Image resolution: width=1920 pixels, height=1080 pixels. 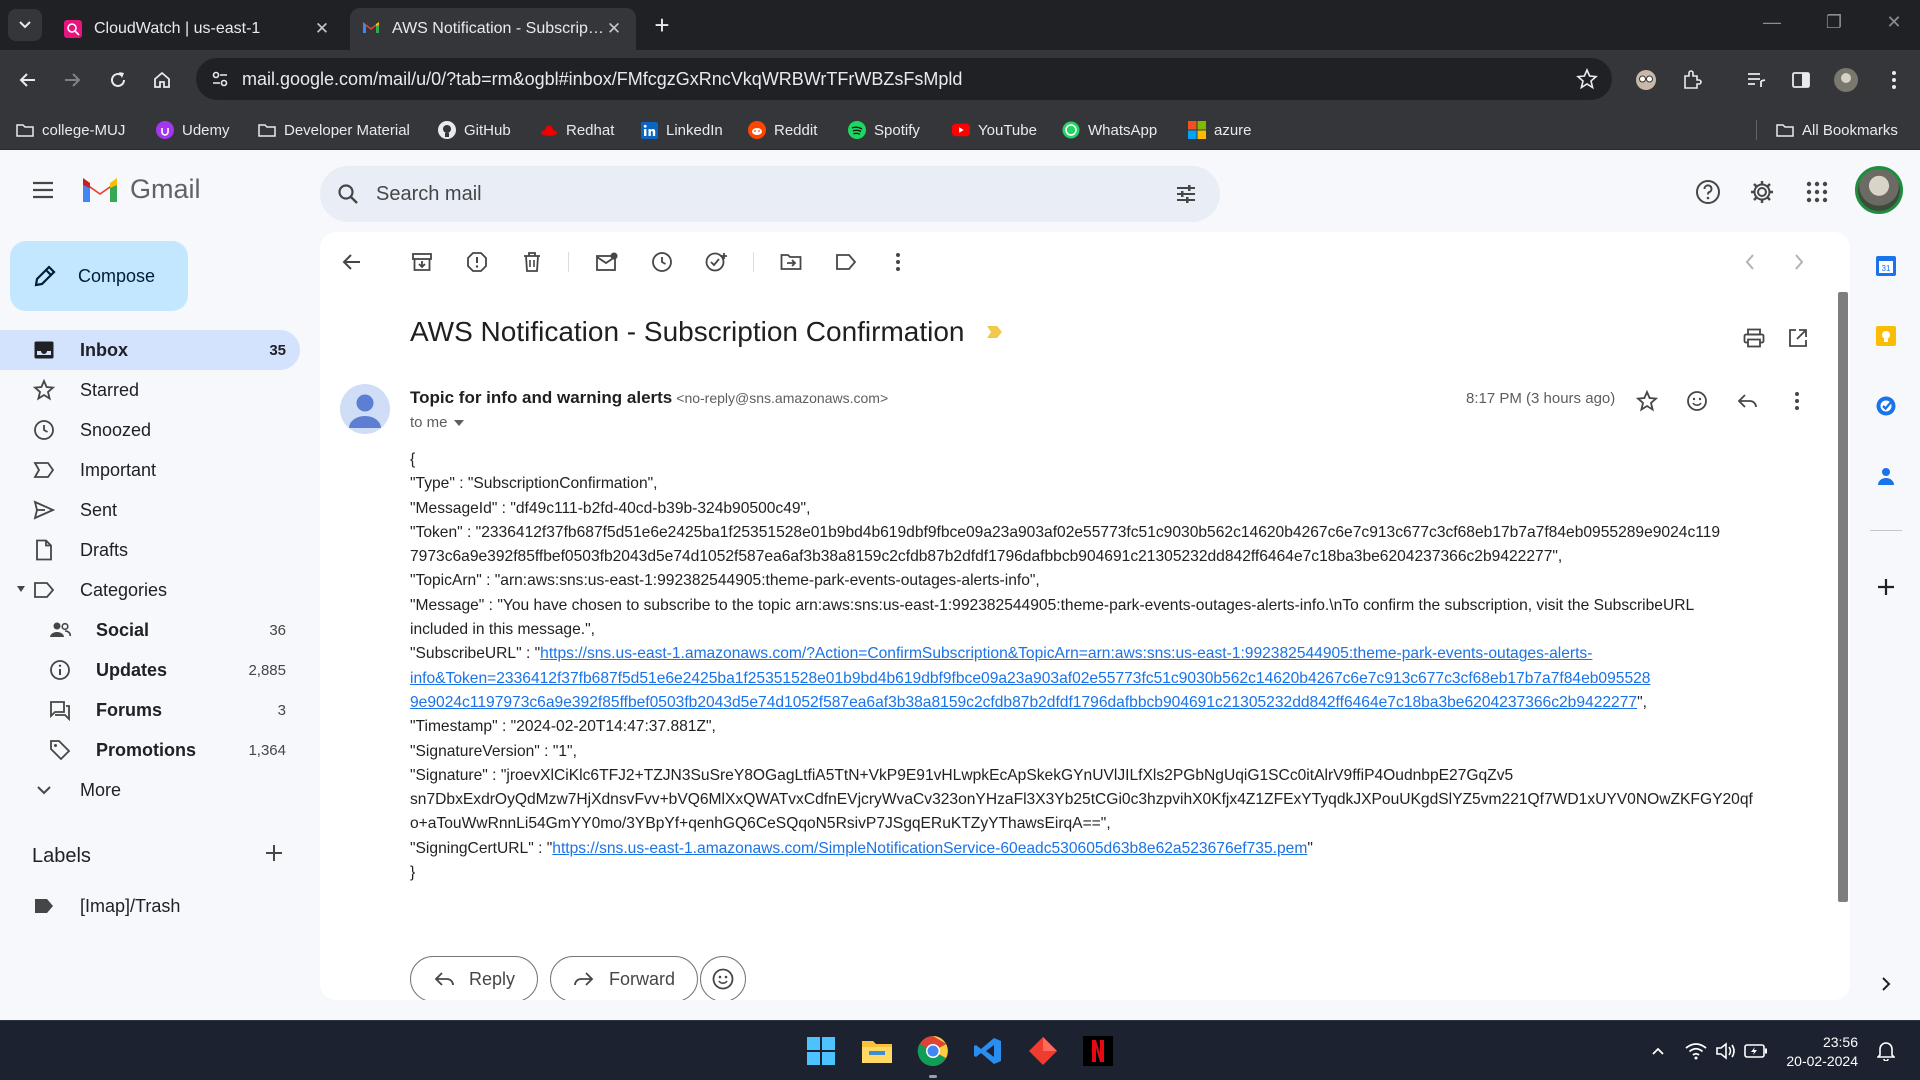 I want to click on bookmark-udemy: Udemy, so click(x=193, y=130).